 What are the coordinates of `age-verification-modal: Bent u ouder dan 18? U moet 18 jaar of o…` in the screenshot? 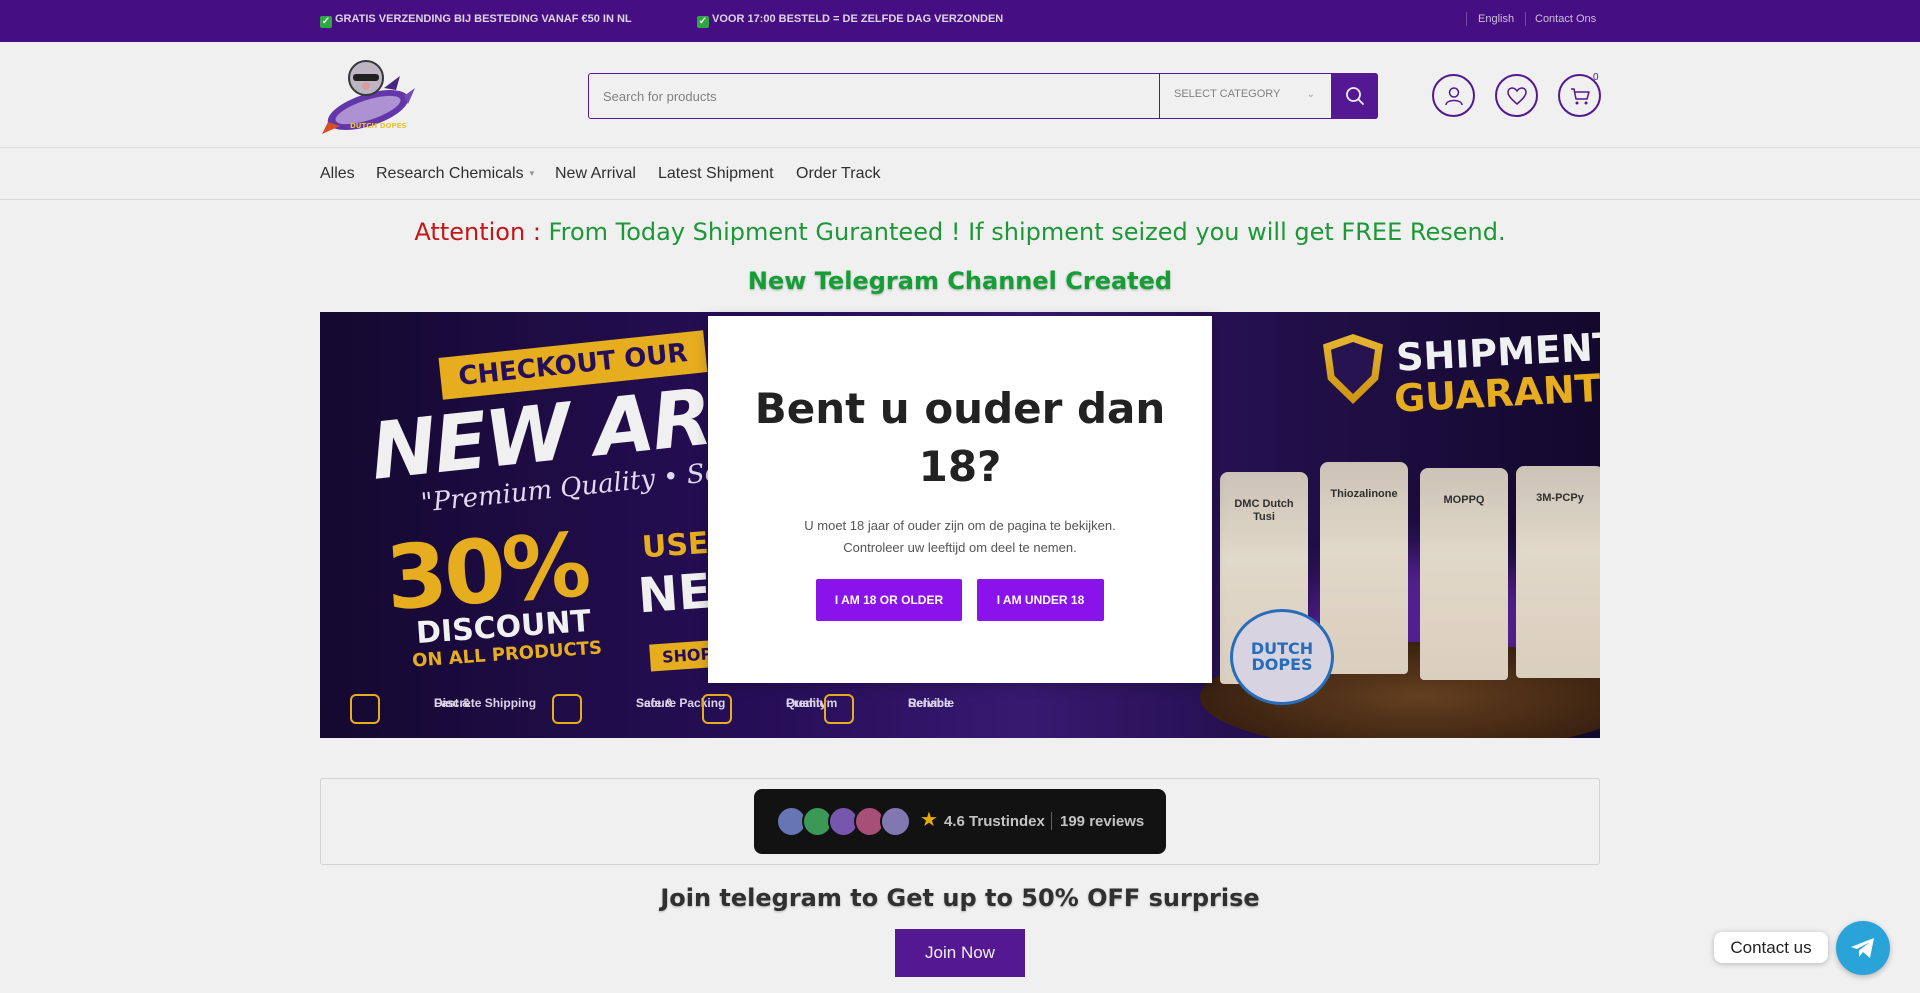 It's located at (960, 499).